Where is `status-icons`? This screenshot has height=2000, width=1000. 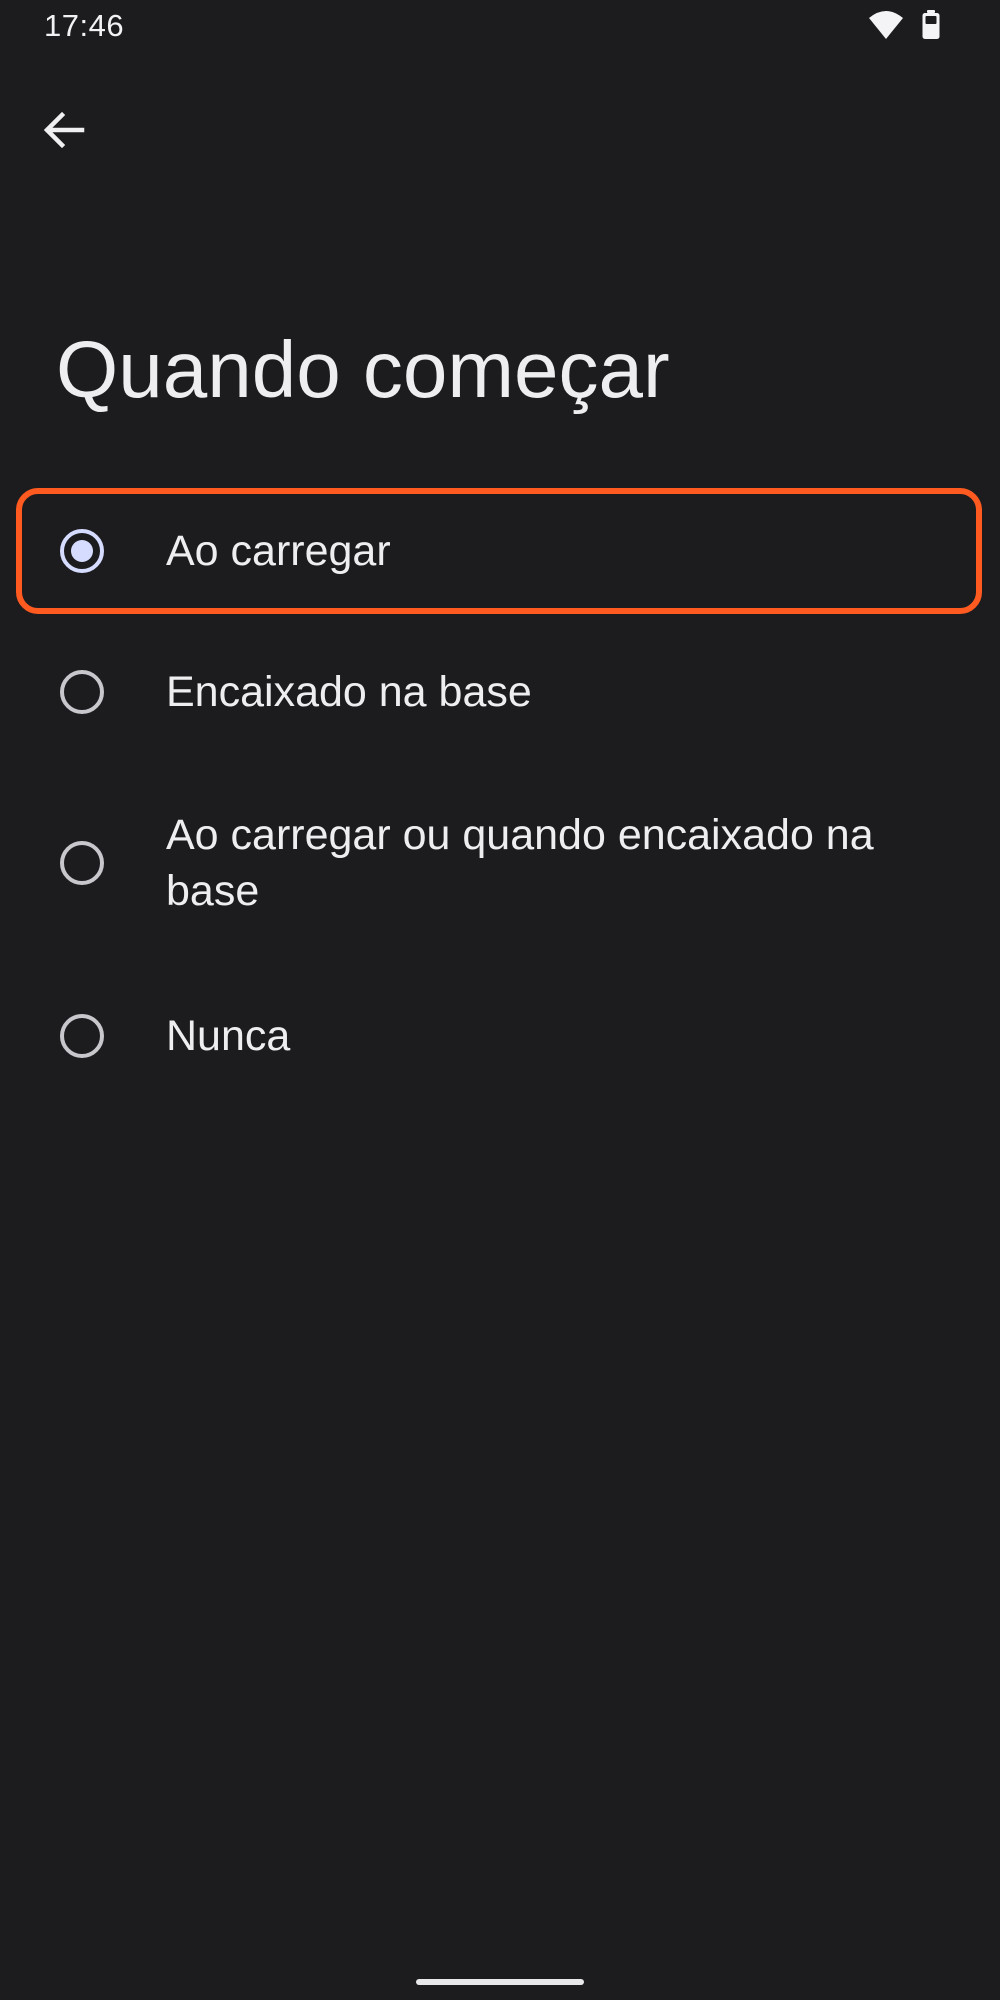 status-icons is located at coordinates (904, 27).